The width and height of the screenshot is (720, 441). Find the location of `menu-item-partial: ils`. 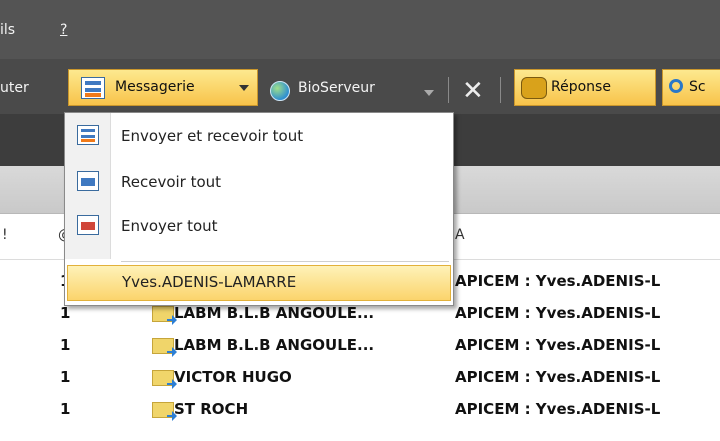

menu-item-partial: ils is located at coordinates (7, 30).